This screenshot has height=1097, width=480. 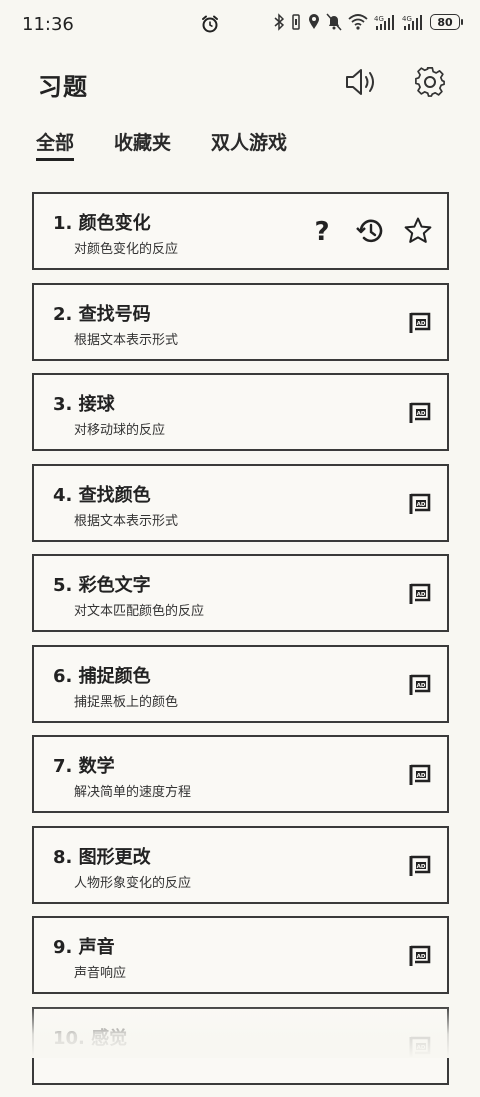 What do you see at coordinates (240, 1045) in the screenshot?
I see `exercise-card-feeling: 10. 感觉 AD` at bounding box center [240, 1045].